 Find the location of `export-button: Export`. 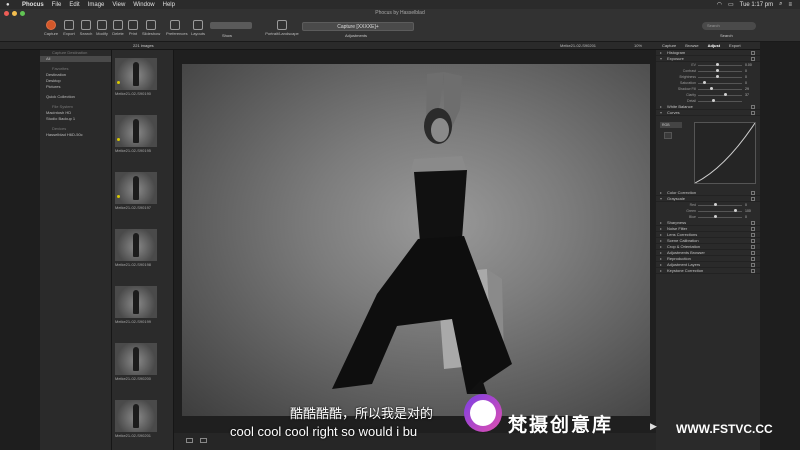

export-button: Export is located at coordinates (69, 28).